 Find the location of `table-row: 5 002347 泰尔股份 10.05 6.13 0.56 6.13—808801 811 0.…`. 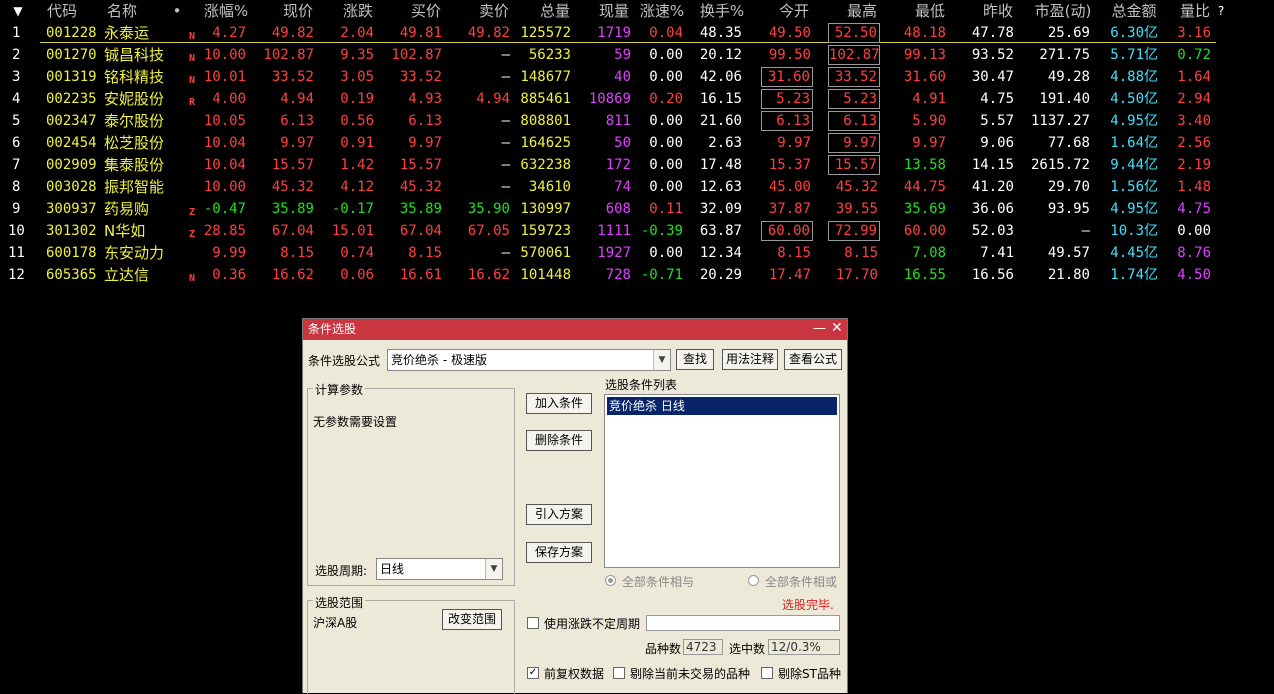

table-row: 5 002347 泰尔股份 10.05 6.13 0.56 6.13—808801 811 0.… is located at coordinates (637, 121).